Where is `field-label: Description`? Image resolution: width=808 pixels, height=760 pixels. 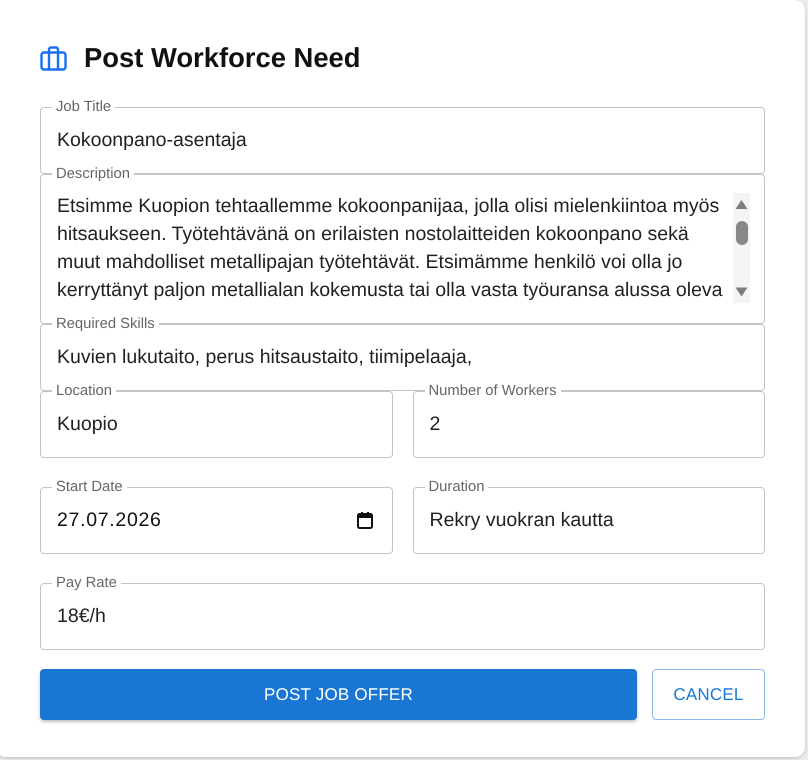 field-label: Description is located at coordinates (93, 174).